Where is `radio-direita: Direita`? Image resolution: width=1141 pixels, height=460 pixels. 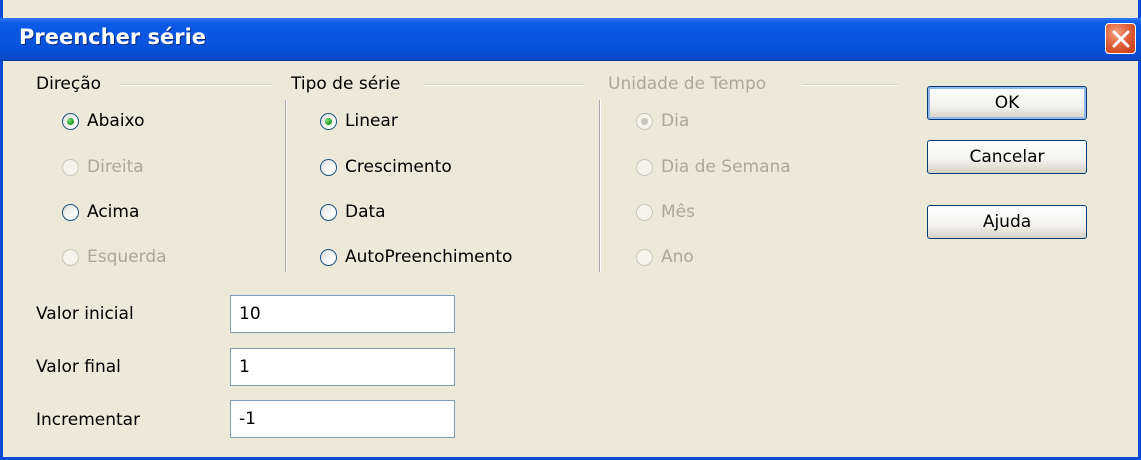
radio-direita: Direita is located at coordinates (103, 167).